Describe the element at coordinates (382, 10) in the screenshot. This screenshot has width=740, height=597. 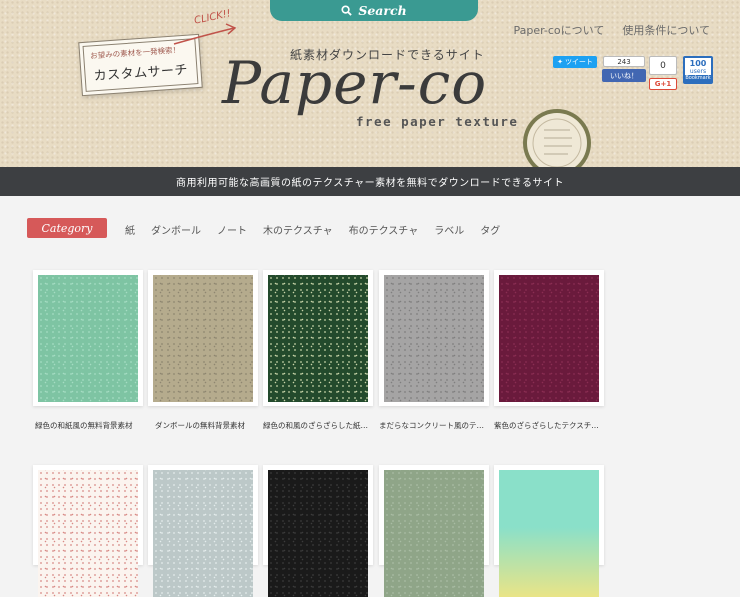
I see `search-label: Search` at that location.